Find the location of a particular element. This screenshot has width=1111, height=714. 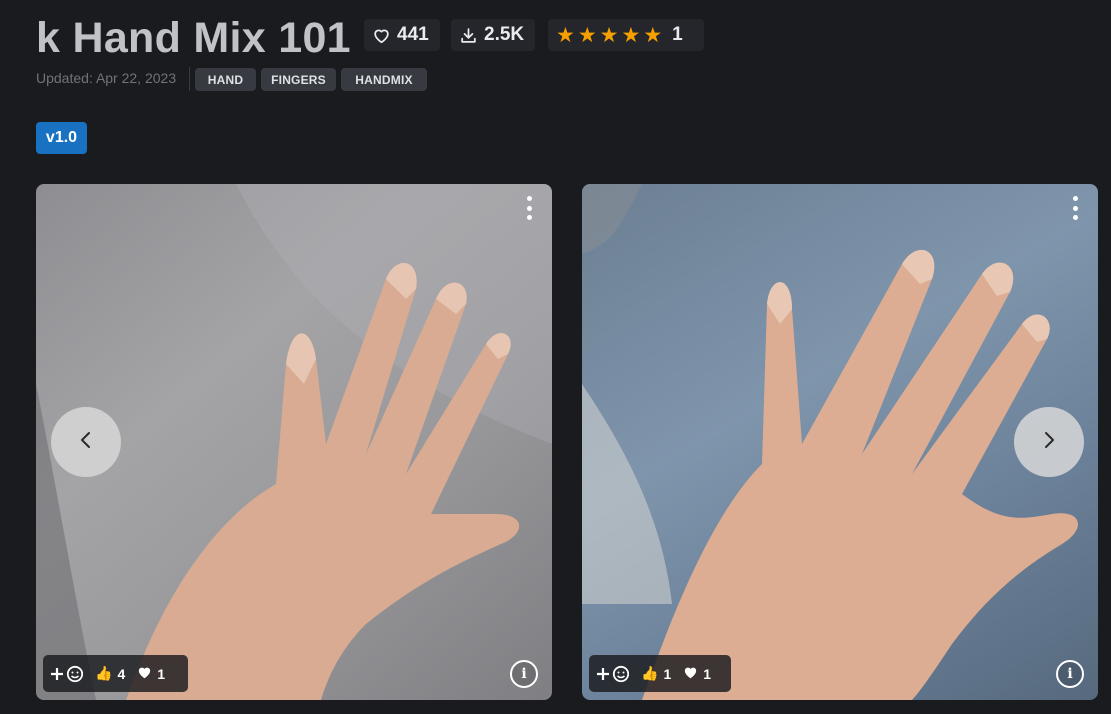

version-badge-v1: v1.0 is located at coordinates (61, 138).